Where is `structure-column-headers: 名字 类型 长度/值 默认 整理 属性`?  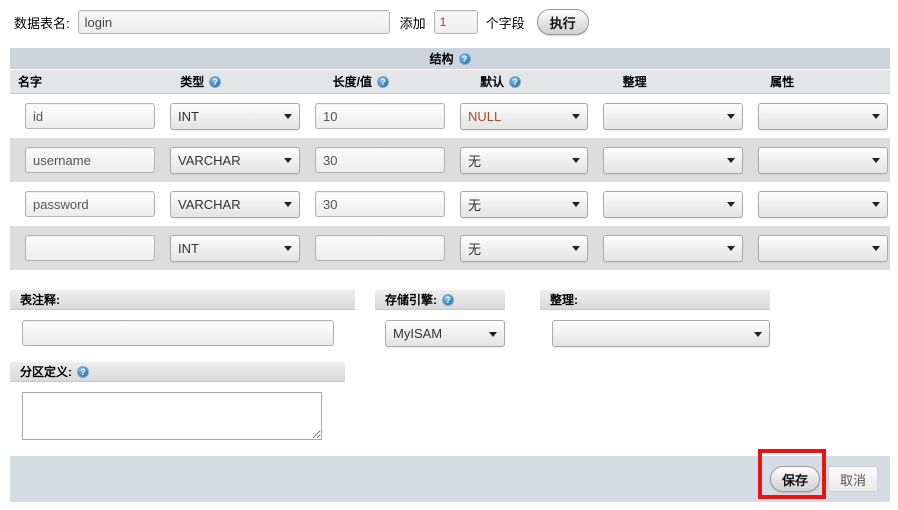
structure-column-headers: 名字 类型 长度/值 默认 整理 属性 is located at coordinates (450, 82).